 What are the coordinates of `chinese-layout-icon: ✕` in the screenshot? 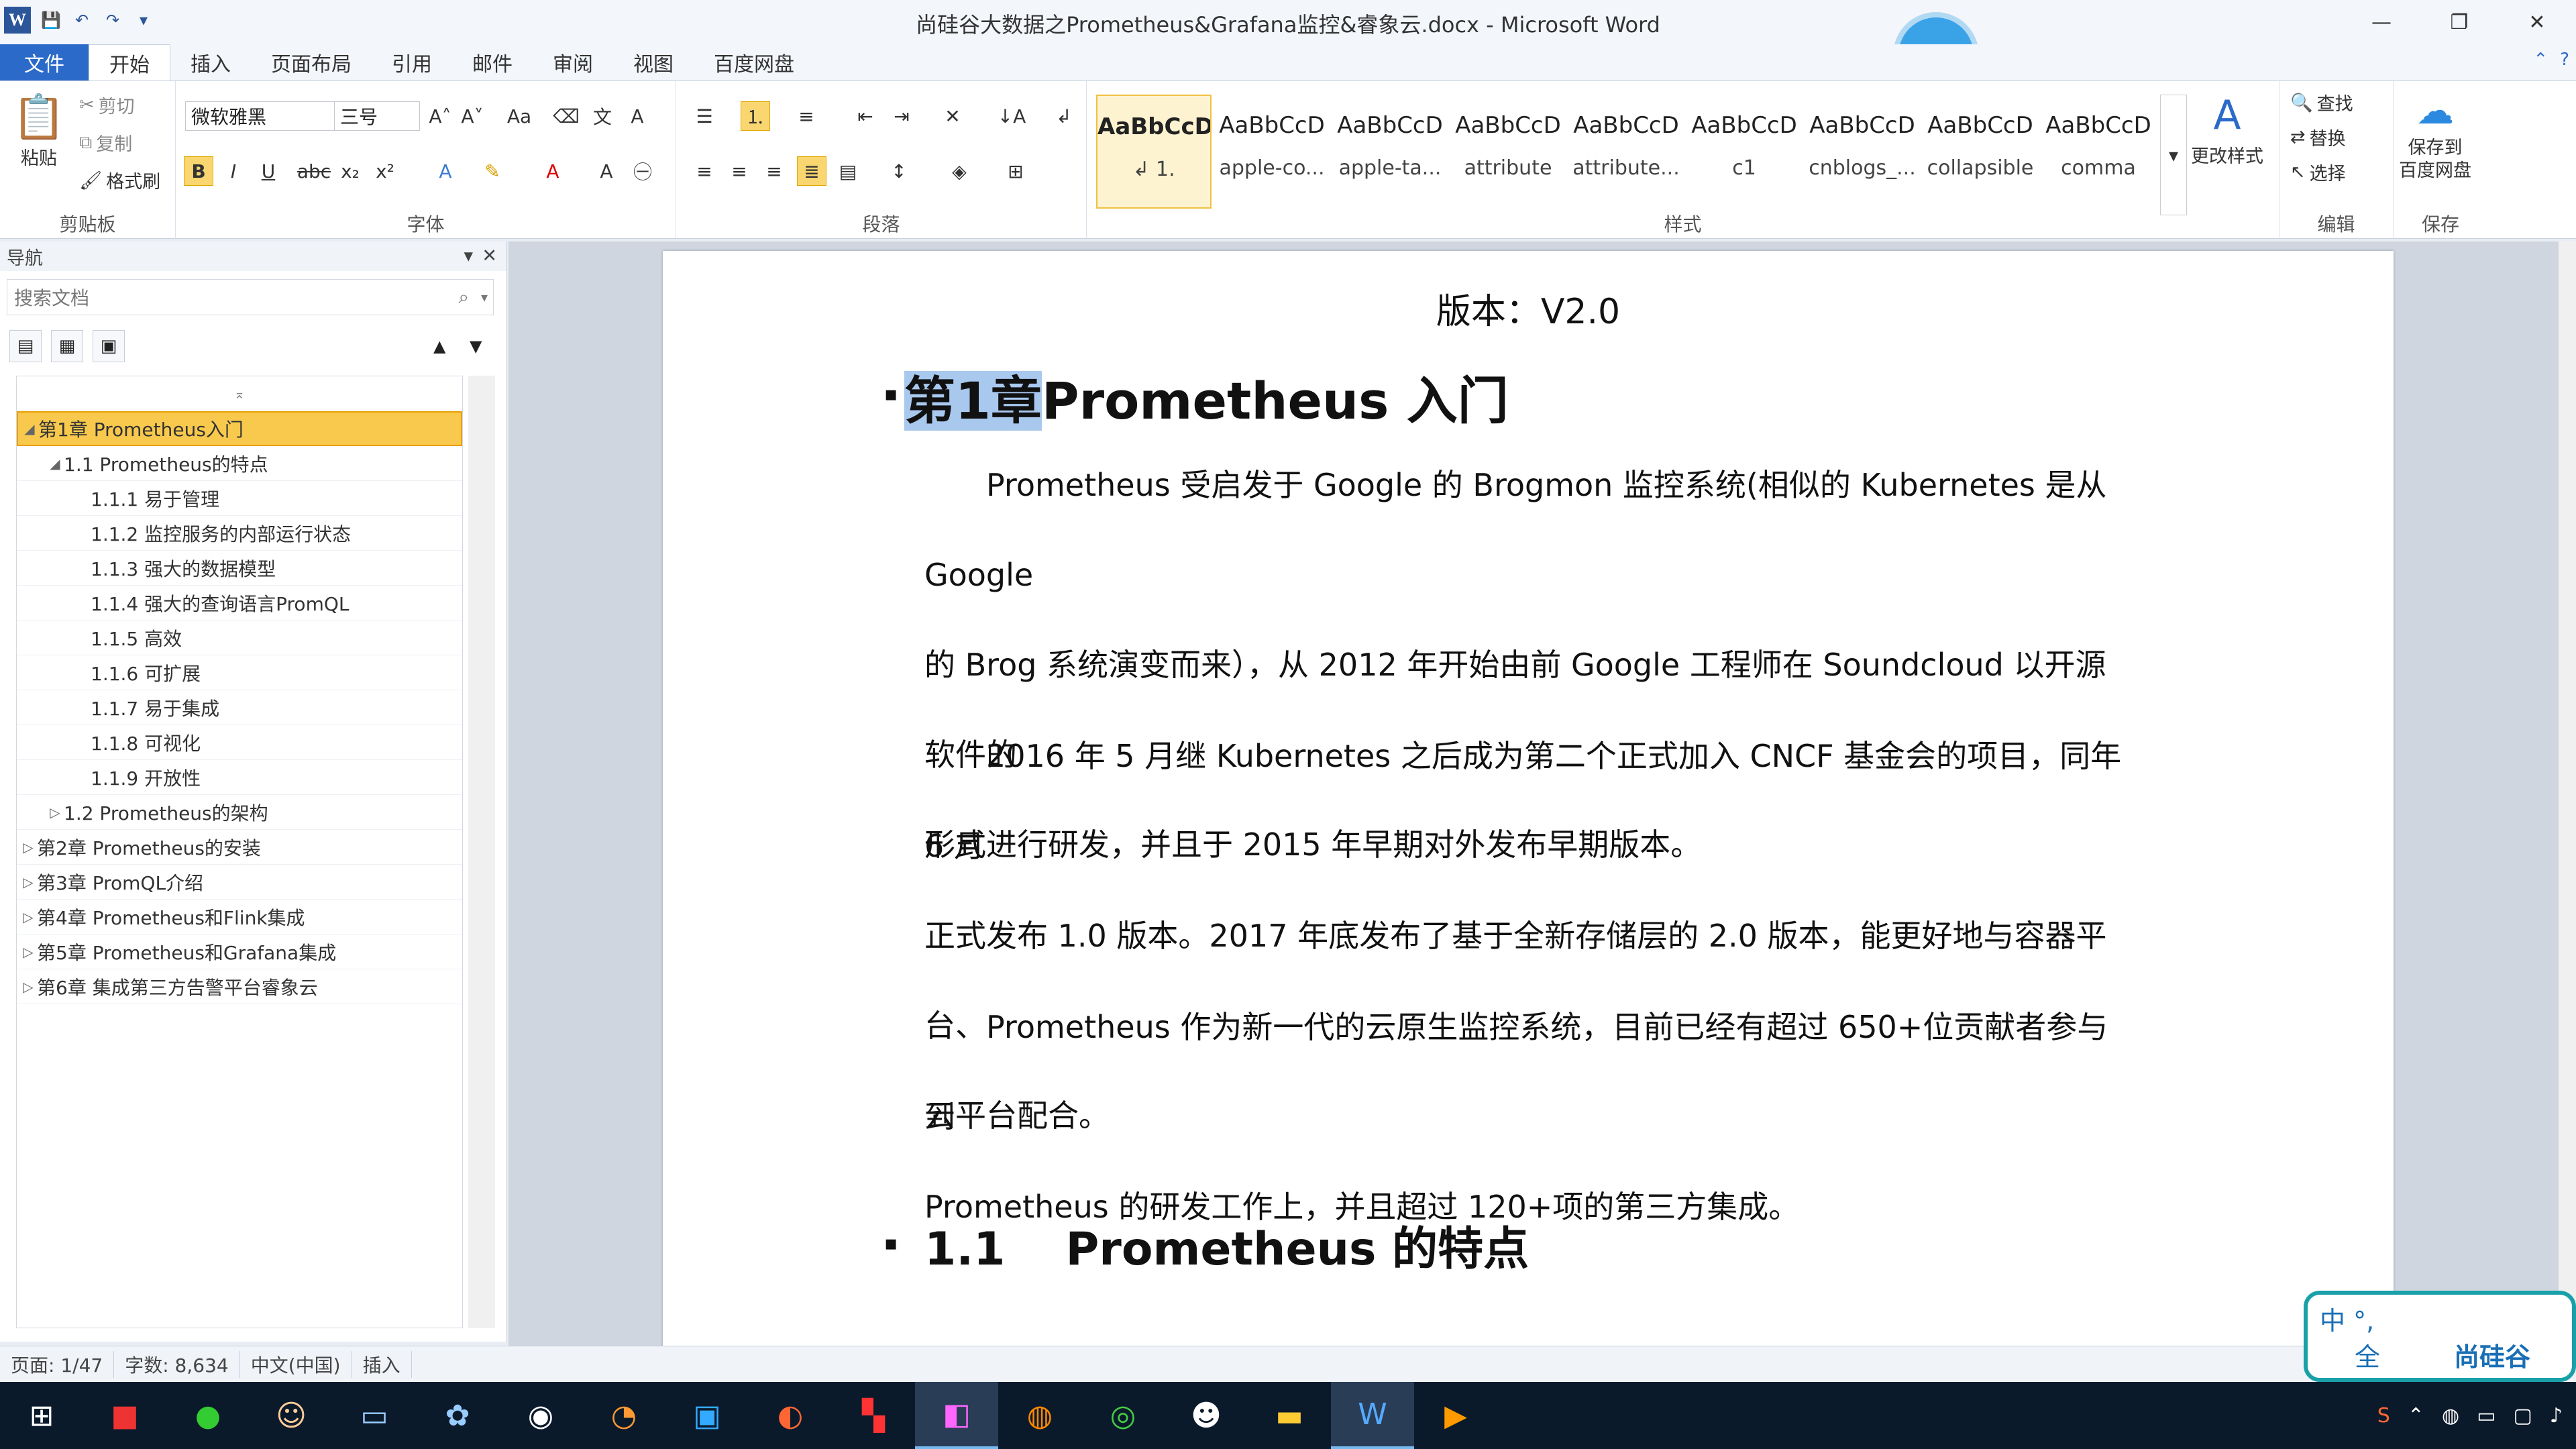 It's located at (952, 116).